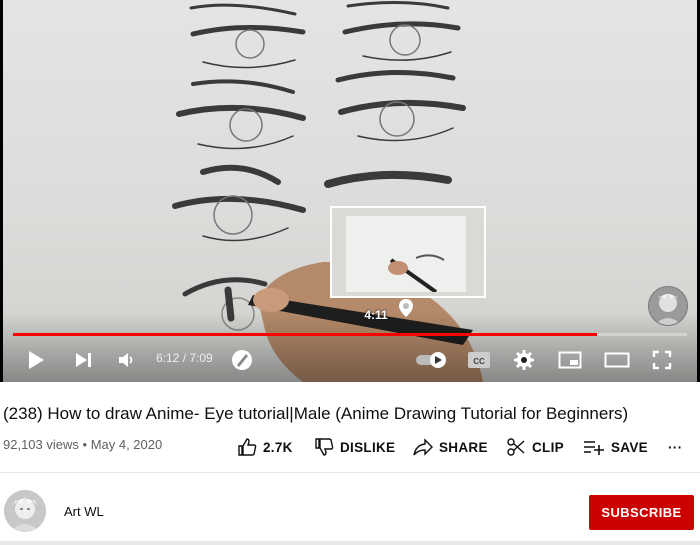 This screenshot has width=700, height=545. I want to click on settings-button, so click(524, 360).